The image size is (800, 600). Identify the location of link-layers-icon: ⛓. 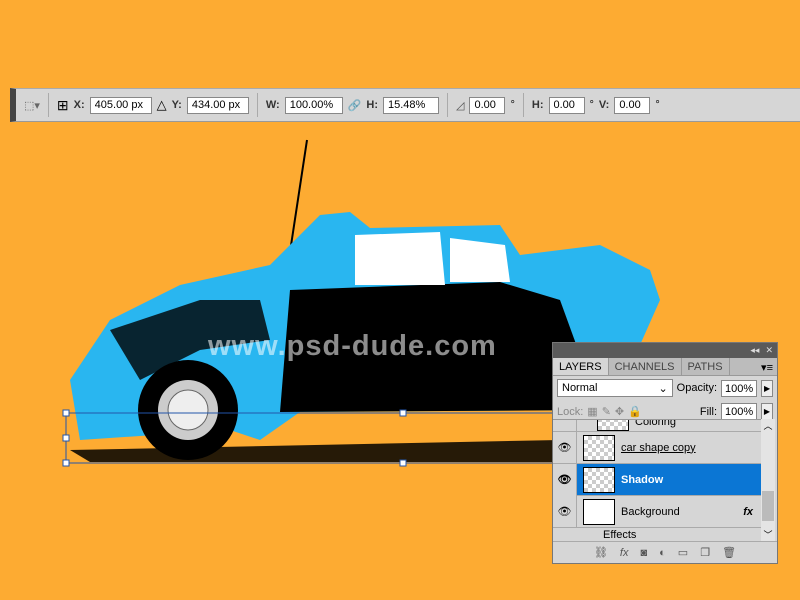
(601, 552).